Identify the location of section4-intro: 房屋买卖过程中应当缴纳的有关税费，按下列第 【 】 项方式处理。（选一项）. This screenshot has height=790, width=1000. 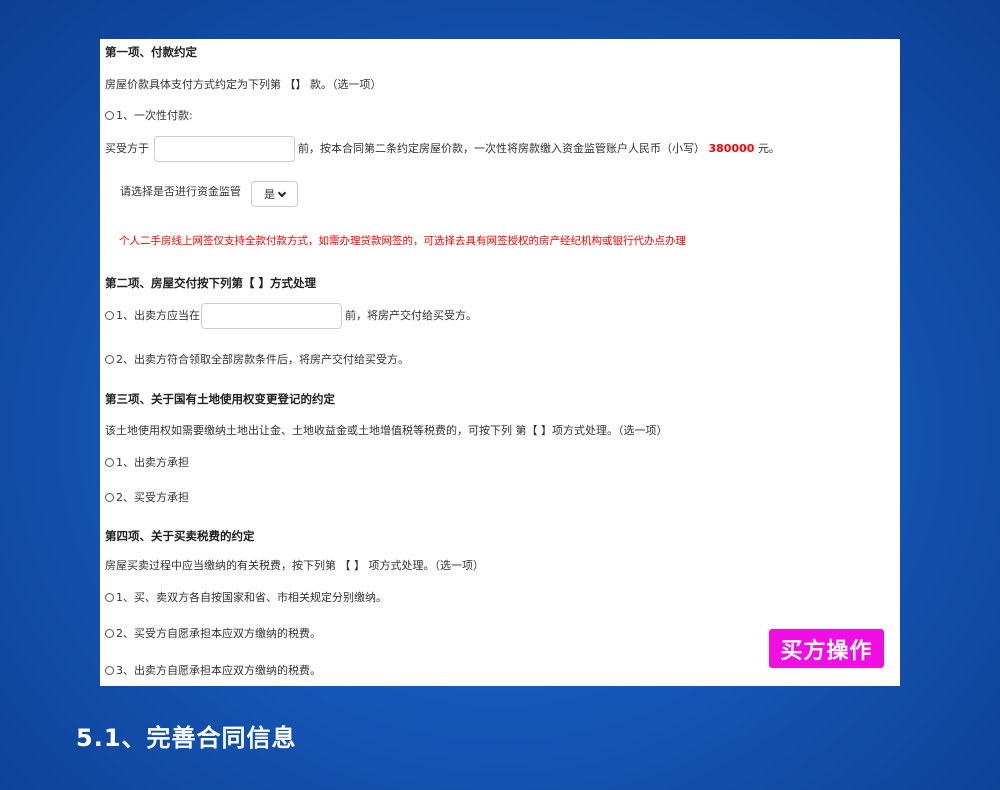
(294, 565).